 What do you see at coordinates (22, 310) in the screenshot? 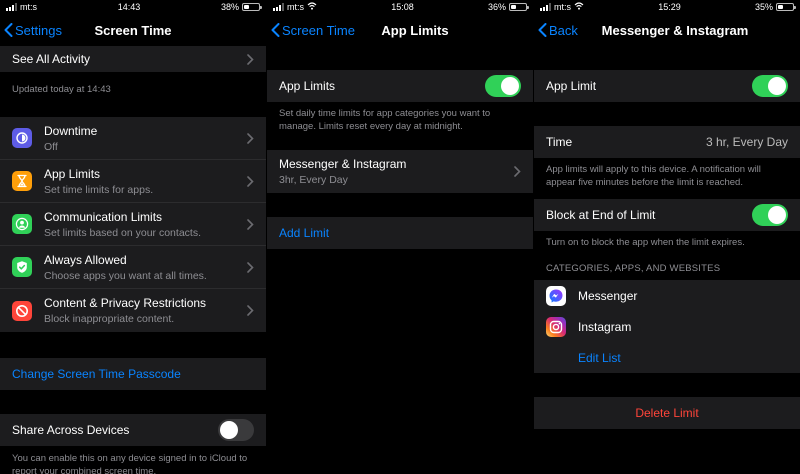
I see `restriction-icon` at bounding box center [22, 310].